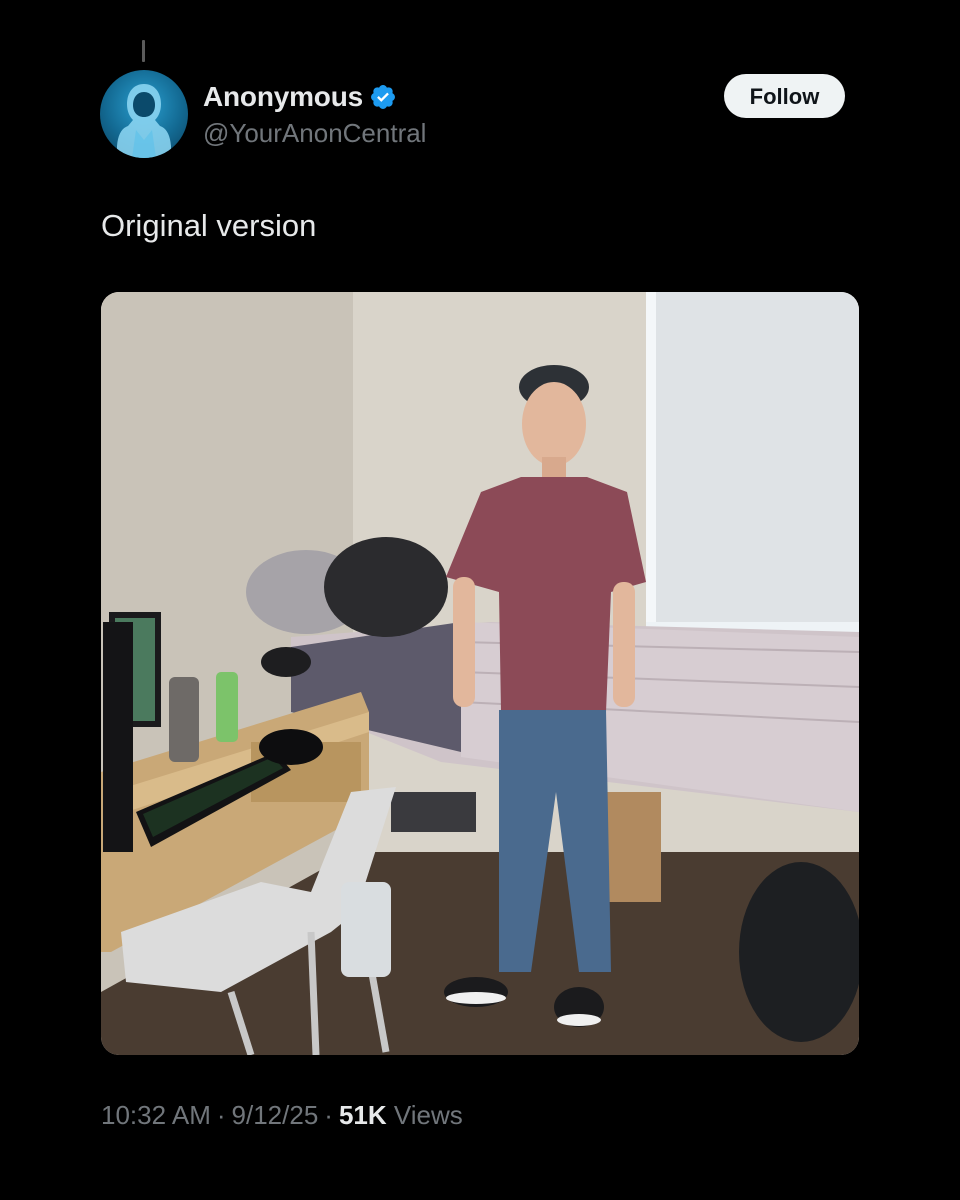 Image resolution: width=960 pixels, height=1200 pixels. Describe the element at coordinates (156, 1115) in the screenshot. I see `tweet-time: 10:32 AM` at that location.